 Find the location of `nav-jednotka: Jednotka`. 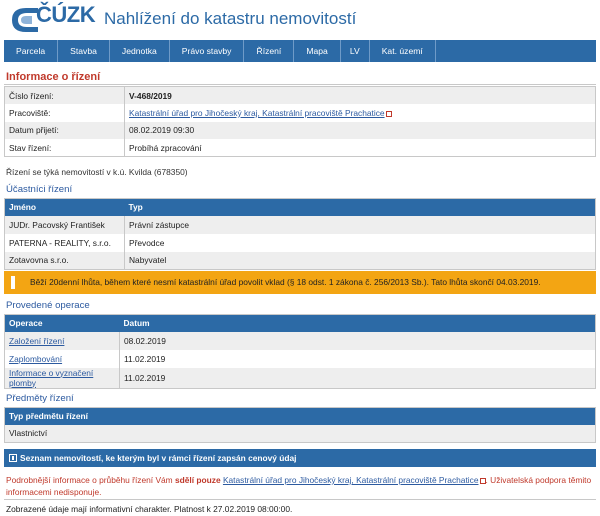

nav-jednotka: Jednotka is located at coordinates (140, 51).